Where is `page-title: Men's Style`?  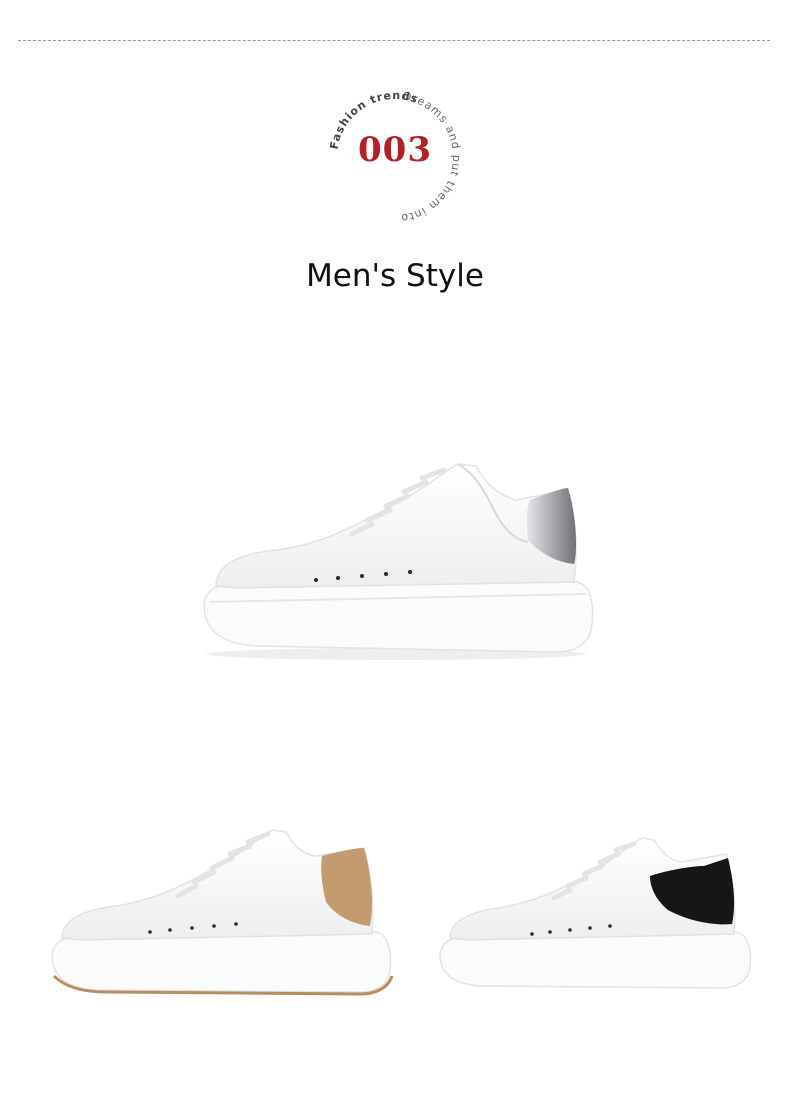
page-title: Men's Style is located at coordinates (395, 276).